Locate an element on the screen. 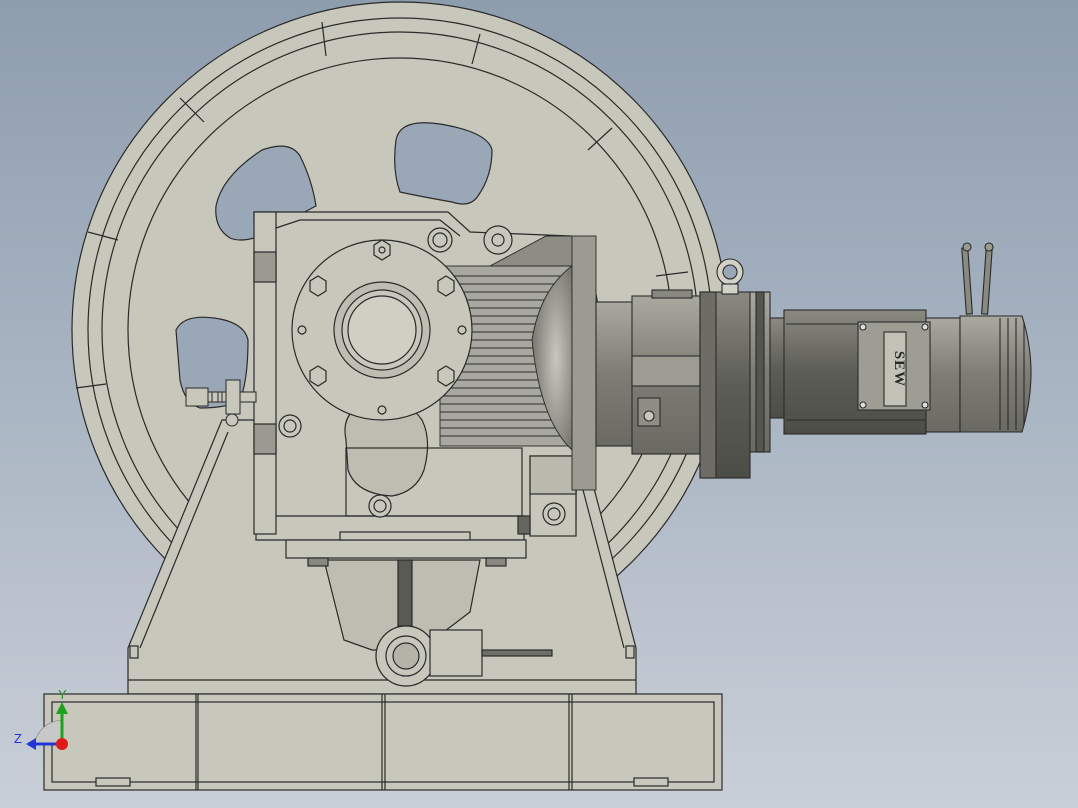 The height and width of the screenshot is (808, 1078). output-flange is located at coordinates (382, 330).